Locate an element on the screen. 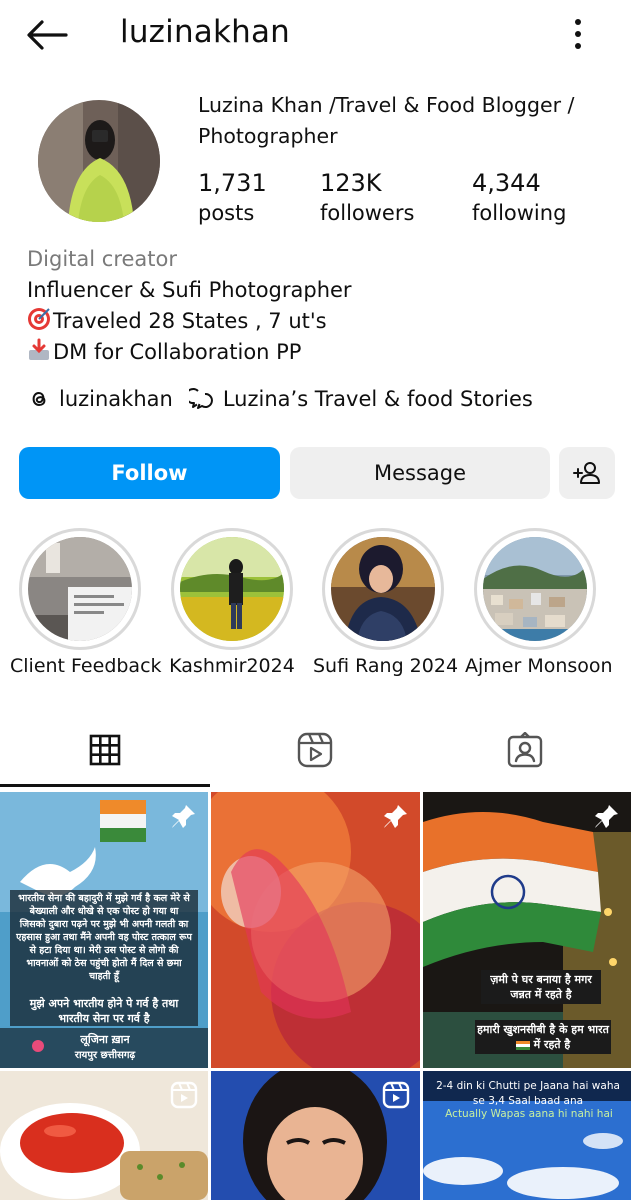 The width and height of the screenshot is (631, 1200). broadcast-channel-icon is located at coordinates (200, 398).